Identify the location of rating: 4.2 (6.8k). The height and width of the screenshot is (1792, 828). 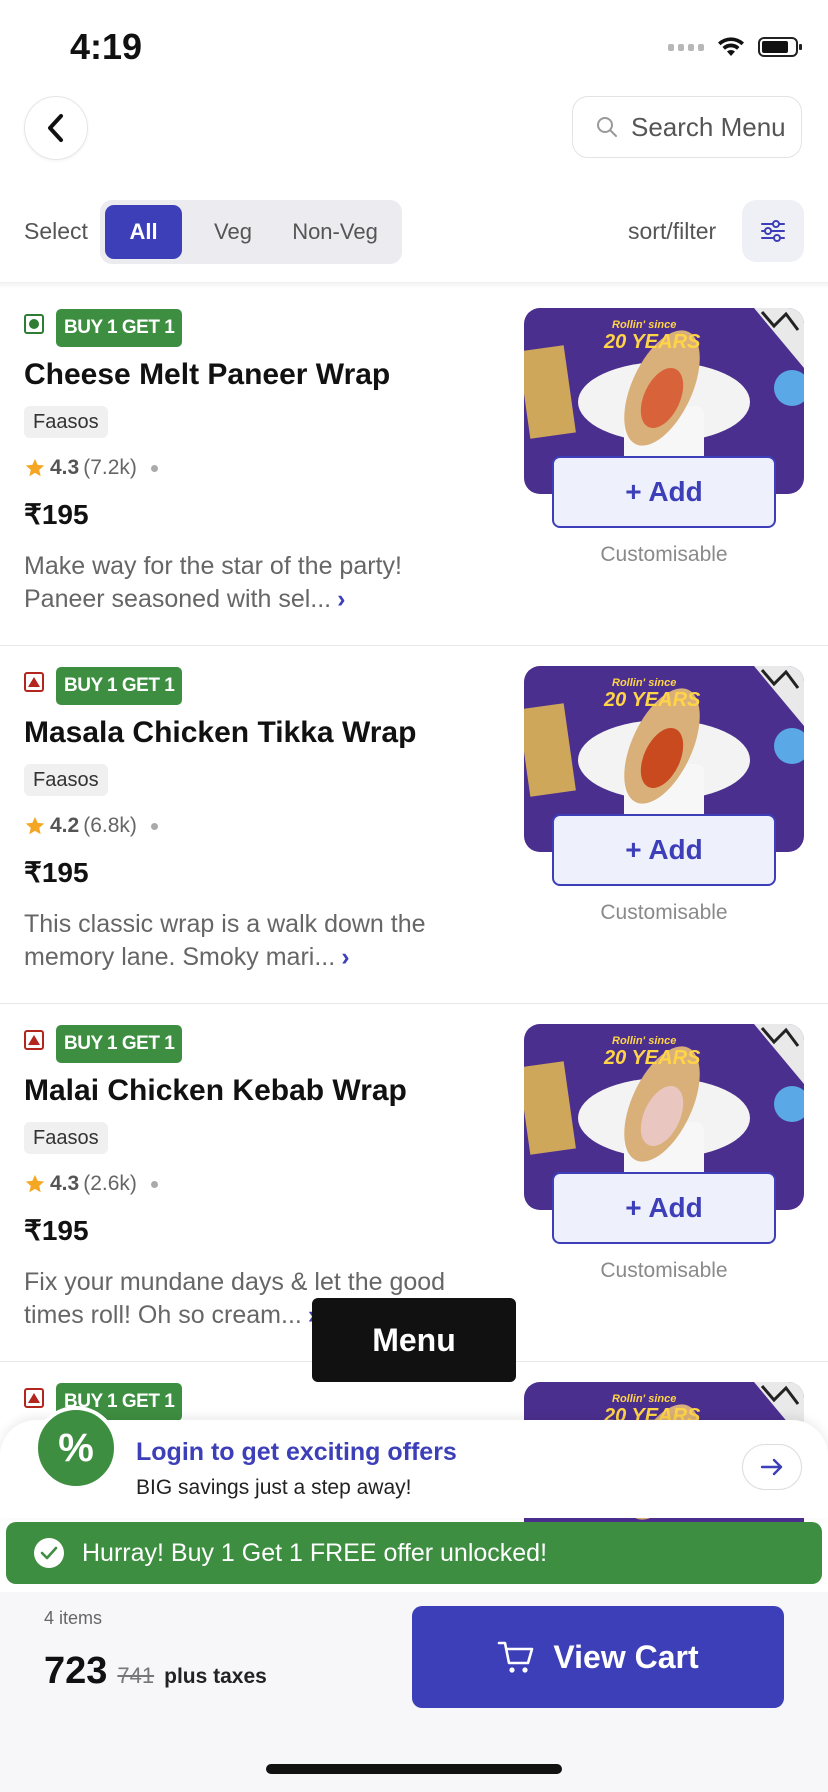
(91, 826).